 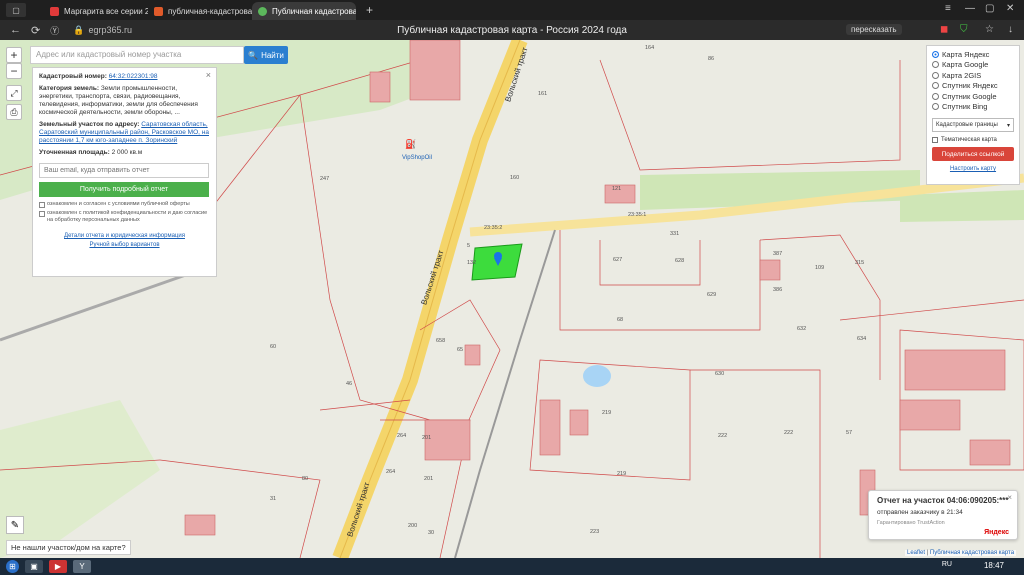 What do you see at coordinates (429, 479) in the screenshot?
I see `parcel-number: 201` at bounding box center [429, 479].